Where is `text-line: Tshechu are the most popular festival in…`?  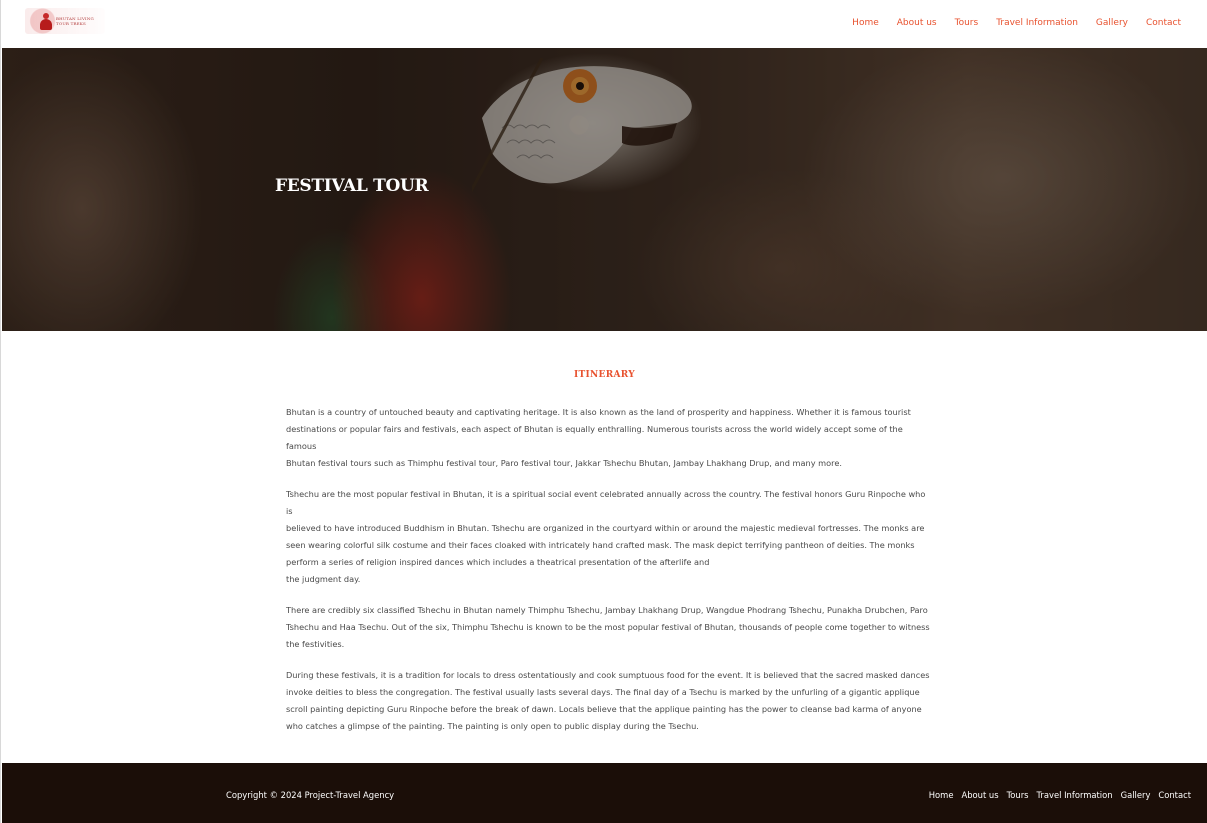 text-line: Tshechu are the most popular festival in… is located at coordinates (606, 502).